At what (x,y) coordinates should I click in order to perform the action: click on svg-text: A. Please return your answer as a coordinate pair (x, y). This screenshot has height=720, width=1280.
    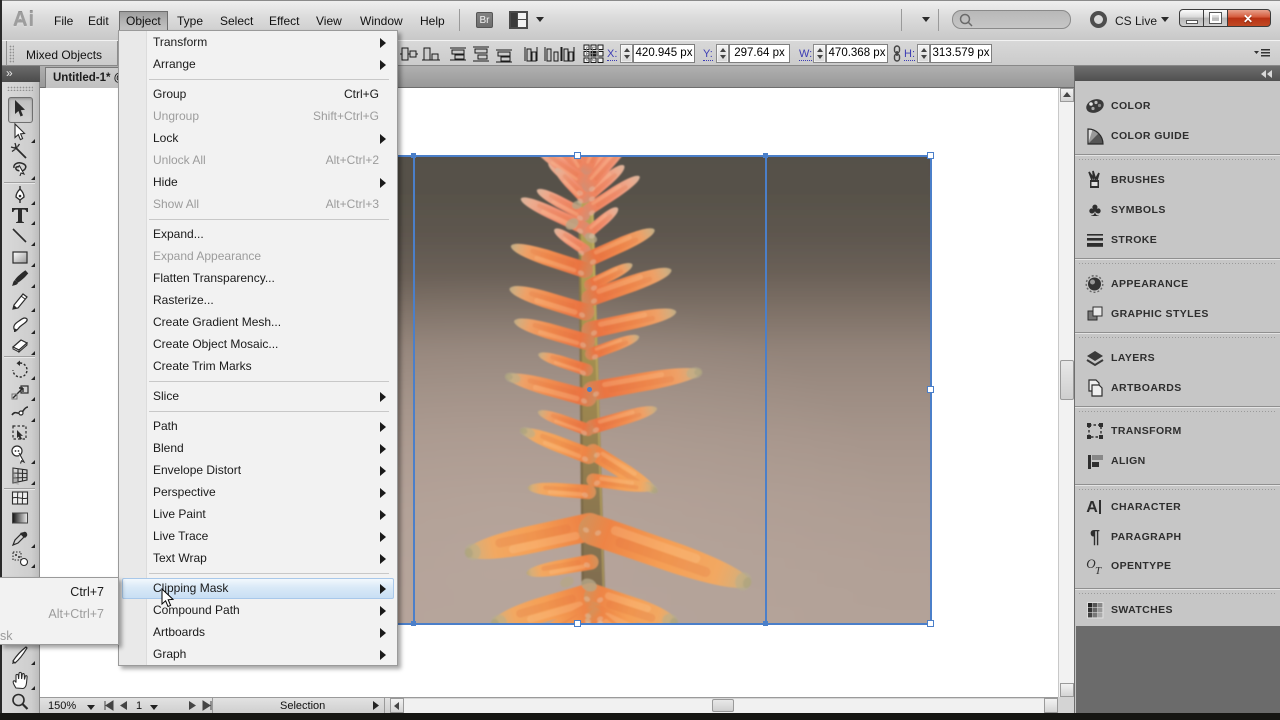
    Looking at the image, I should click on (1092, 507).